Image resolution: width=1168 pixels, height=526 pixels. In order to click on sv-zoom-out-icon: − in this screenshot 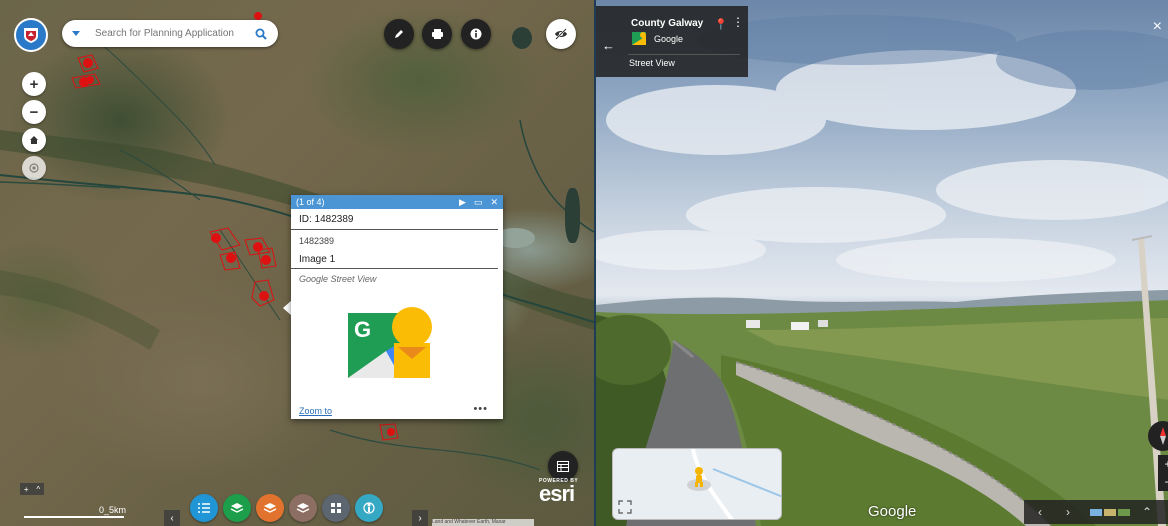, I will do `click(1166, 482)`.